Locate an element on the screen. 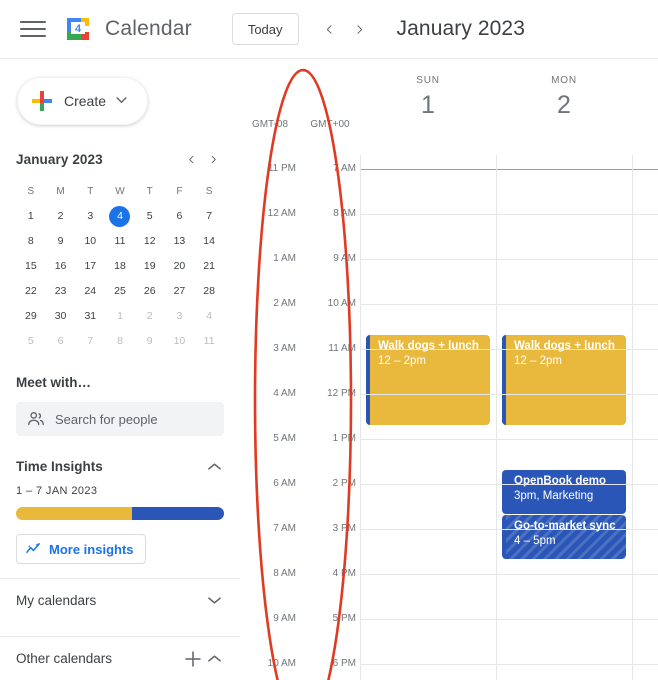 This screenshot has height=680, width=658. mini-calendar-next-button is located at coordinates (213, 159).